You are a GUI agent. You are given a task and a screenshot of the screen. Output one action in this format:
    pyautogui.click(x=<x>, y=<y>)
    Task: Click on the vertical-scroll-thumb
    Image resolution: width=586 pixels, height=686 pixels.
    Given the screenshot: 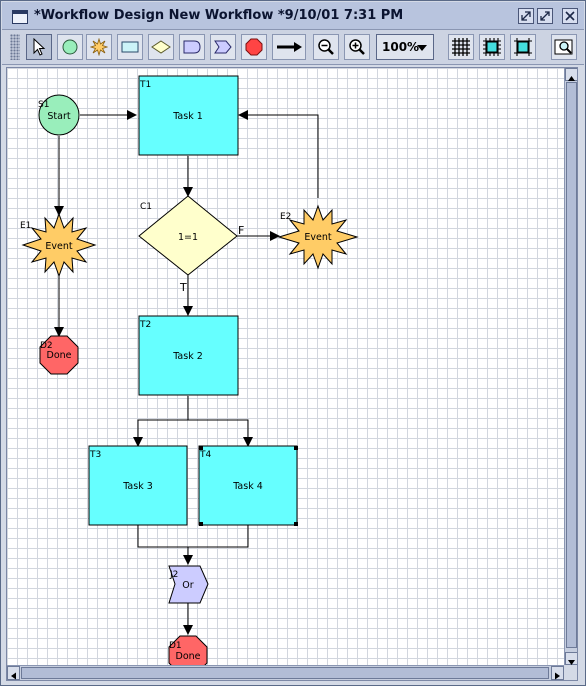 What is the action you would take?
    pyautogui.click(x=571, y=365)
    